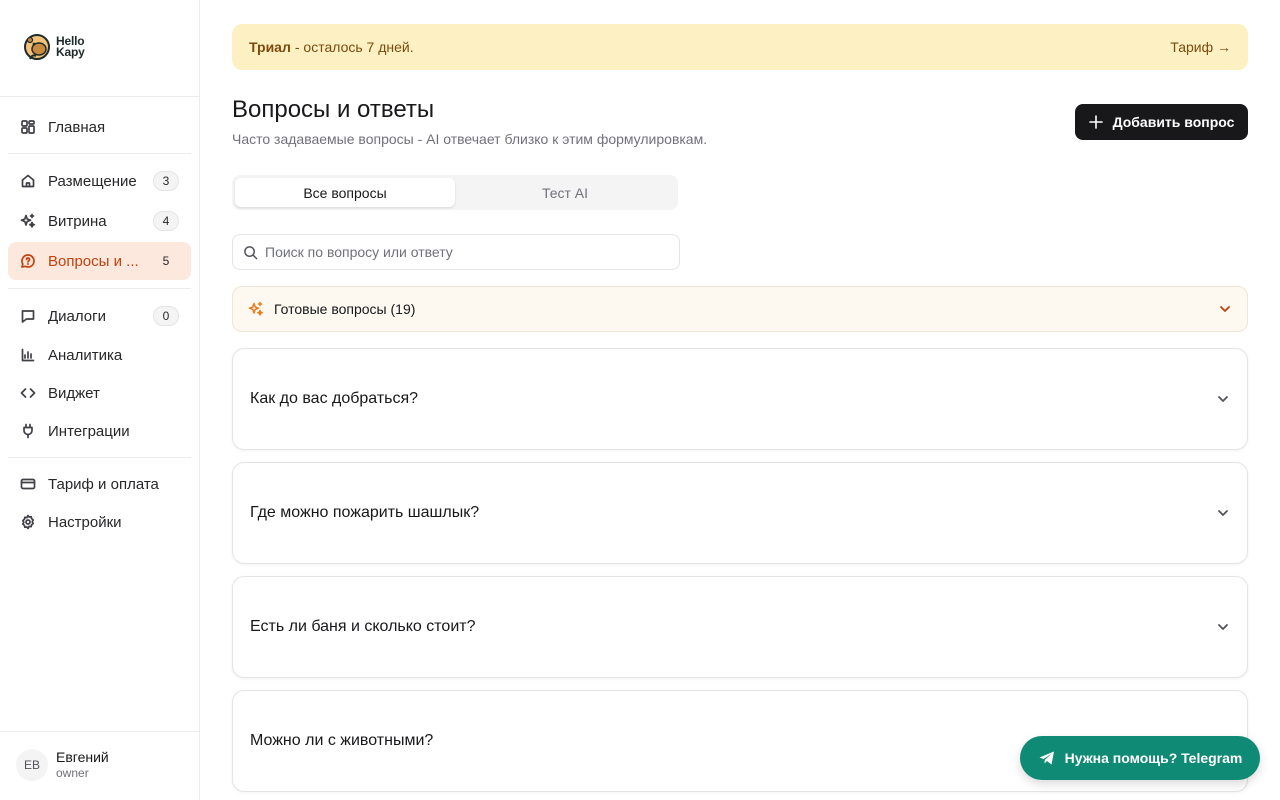 Image resolution: width=1280 pixels, height=800 pixels. What do you see at coordinates (28, 393) in the screenshot?
I see `code-icon` at bounding box center [28, 393].